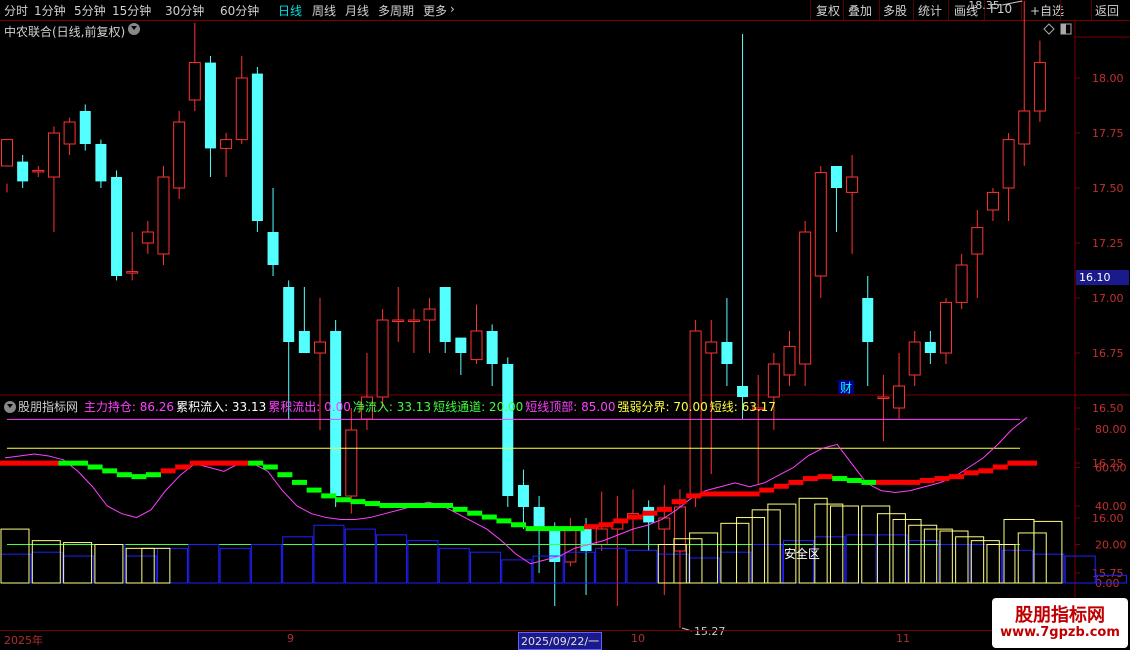 Image resolution: width=1130 pixels, height=650 pixels. Describe the element at coordinates (1102, 277) in the screenshot. I see `current-price-tag: 16.10` at that location.